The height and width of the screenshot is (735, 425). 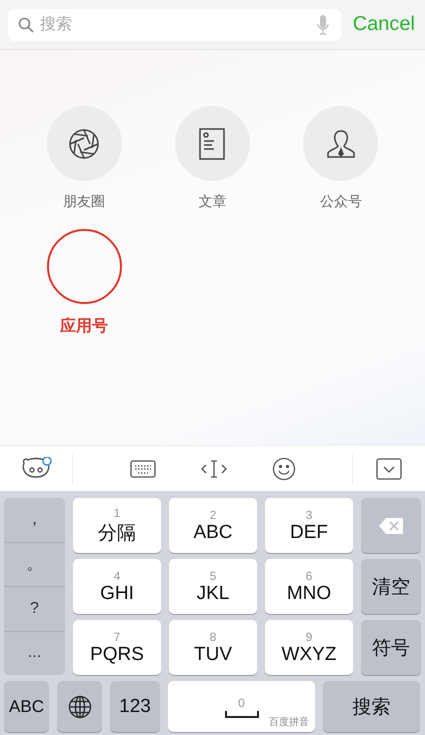 What do you see at coordinates (117, 525) in the screenshot?
I see `letter-key: 1 分隔` at bounding box center [117, 525].